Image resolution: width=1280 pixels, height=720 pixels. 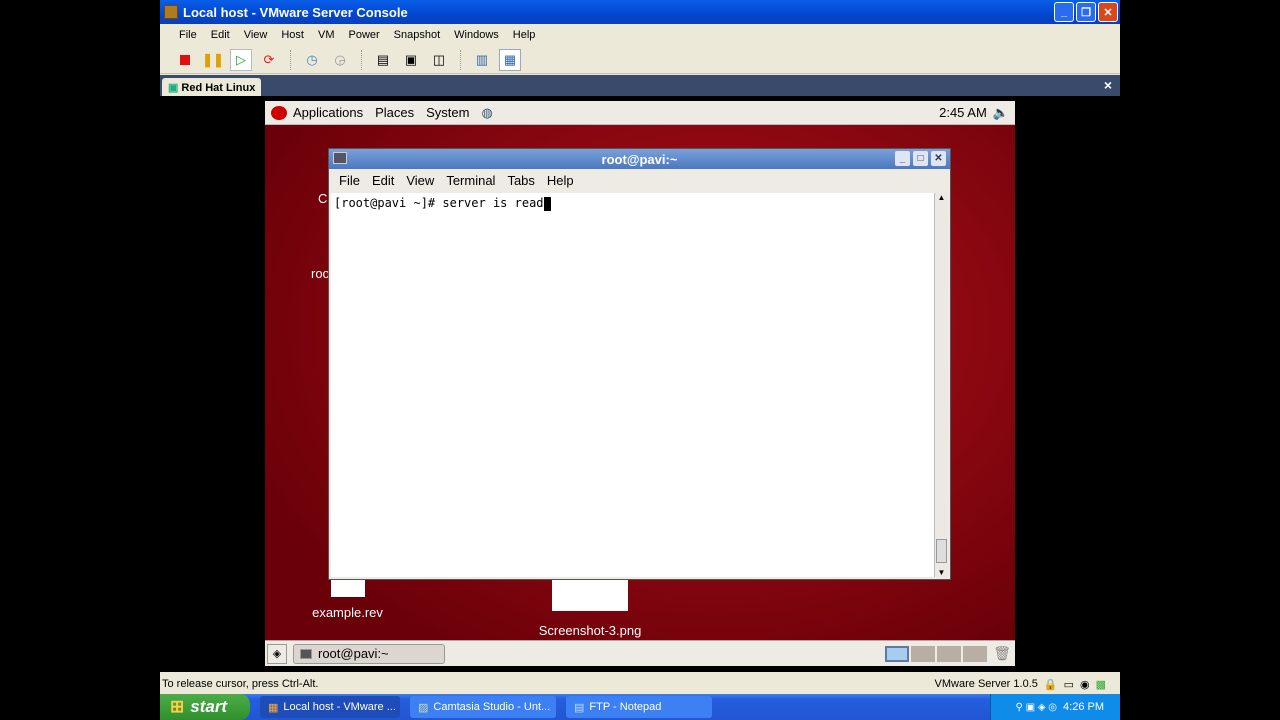 I want to click on pause-icon: ❚❚, so click(x=213, y=60).